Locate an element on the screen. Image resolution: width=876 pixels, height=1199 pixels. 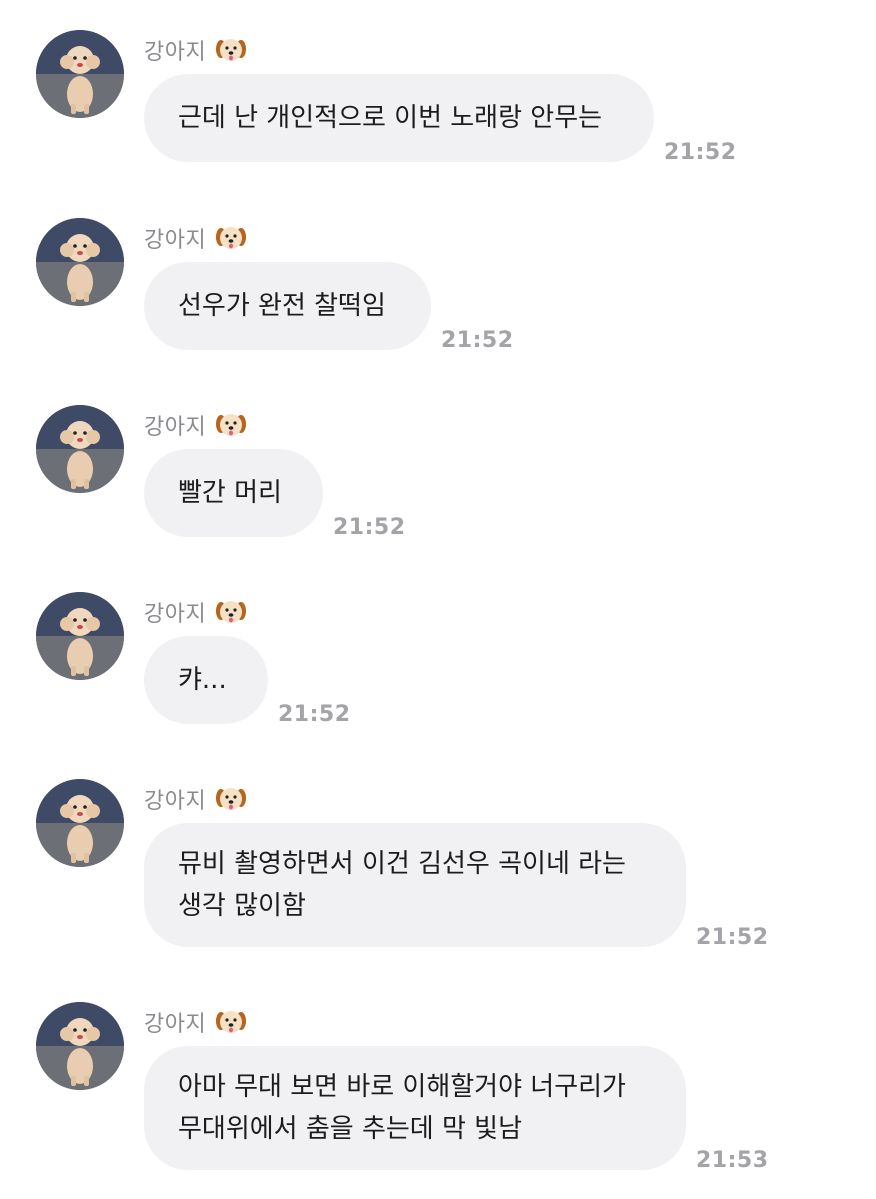
message-bubble: 근데 난 개인적으로 이번 노래랑 안무는 is located at coordinates (399, 118).